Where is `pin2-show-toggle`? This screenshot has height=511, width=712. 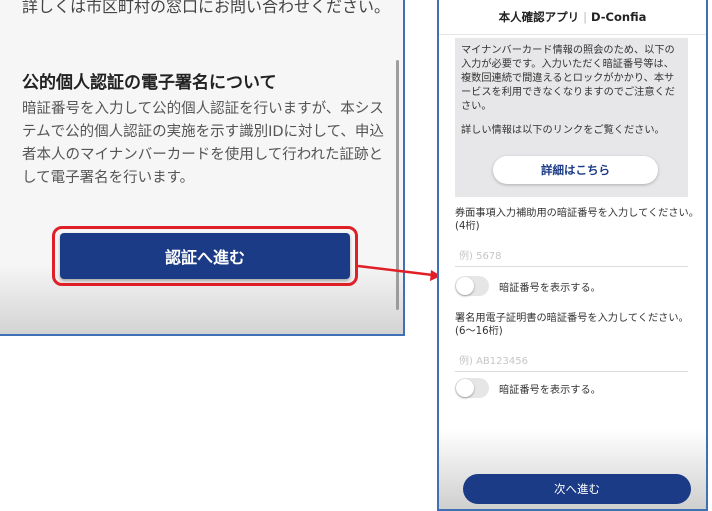 pin2-show-toggle is located at coordinates (472, 388).